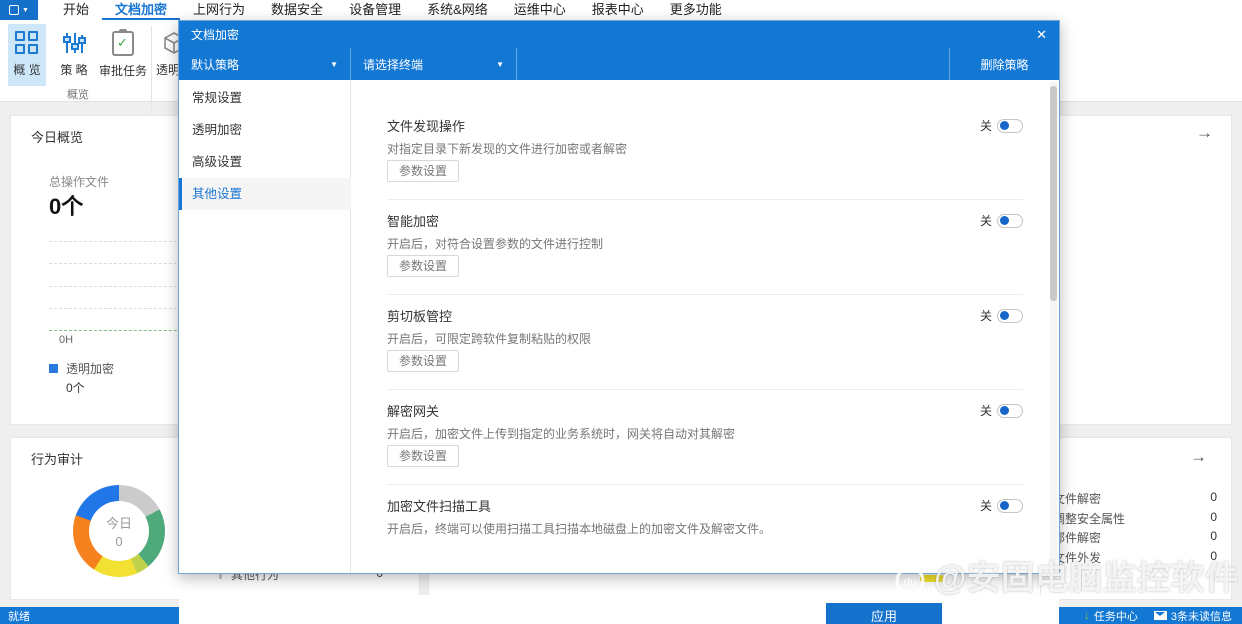  What do you see at coordinates (141, 10) in the screenshot?
I see `tab-document-encryption: 文档加密` at bounding box center [141, 10].